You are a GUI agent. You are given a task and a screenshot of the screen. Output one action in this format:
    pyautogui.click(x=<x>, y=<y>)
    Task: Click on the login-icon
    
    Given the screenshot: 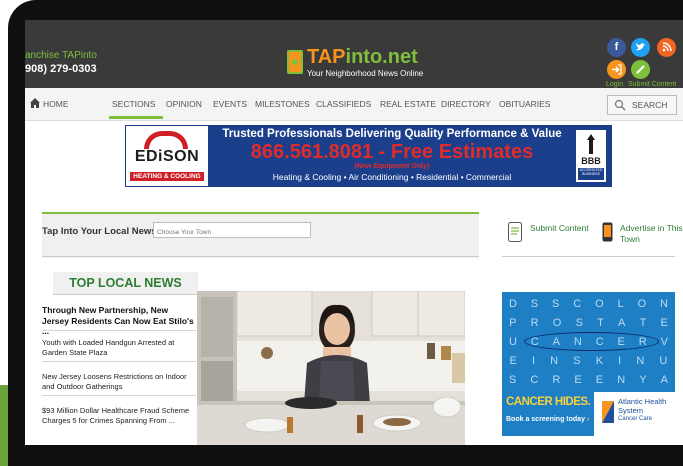 What is the action you would take?
    pyautogui.click(x=616, y=69)
    